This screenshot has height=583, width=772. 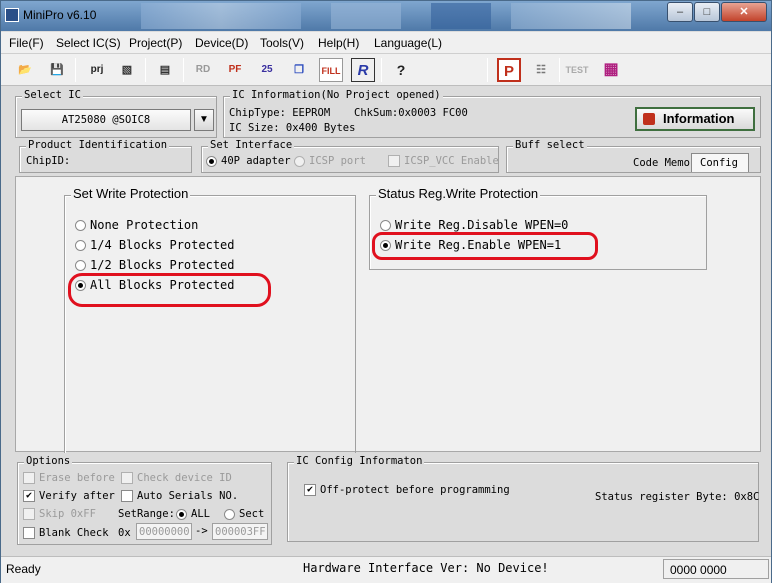 I want to click on ic-size: IC Size: 0x400 Bytes, so click(x=292, y=128).